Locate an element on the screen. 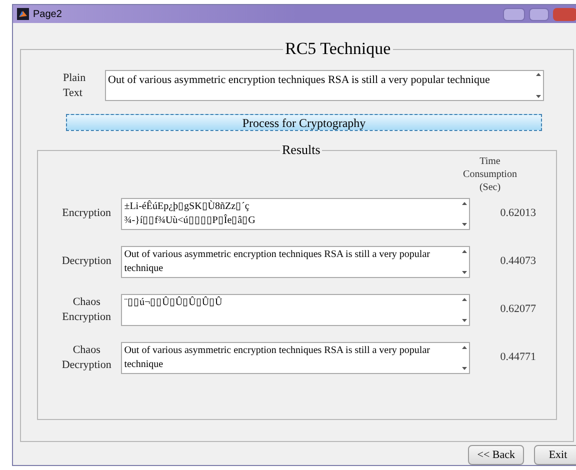 The height and width of the screenshot is (470, 576). plain-text-label: Plain Text is located at coordinates (75, 85).